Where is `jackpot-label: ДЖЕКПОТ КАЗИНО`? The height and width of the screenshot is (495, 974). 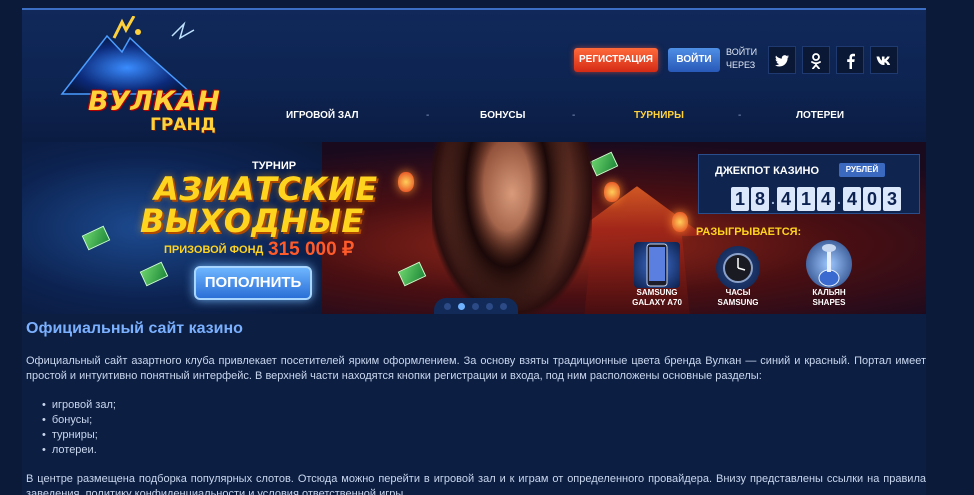 jackpot-label: ДЖЕКПОТ КАЗИНО is located at coordinates (767, 171).